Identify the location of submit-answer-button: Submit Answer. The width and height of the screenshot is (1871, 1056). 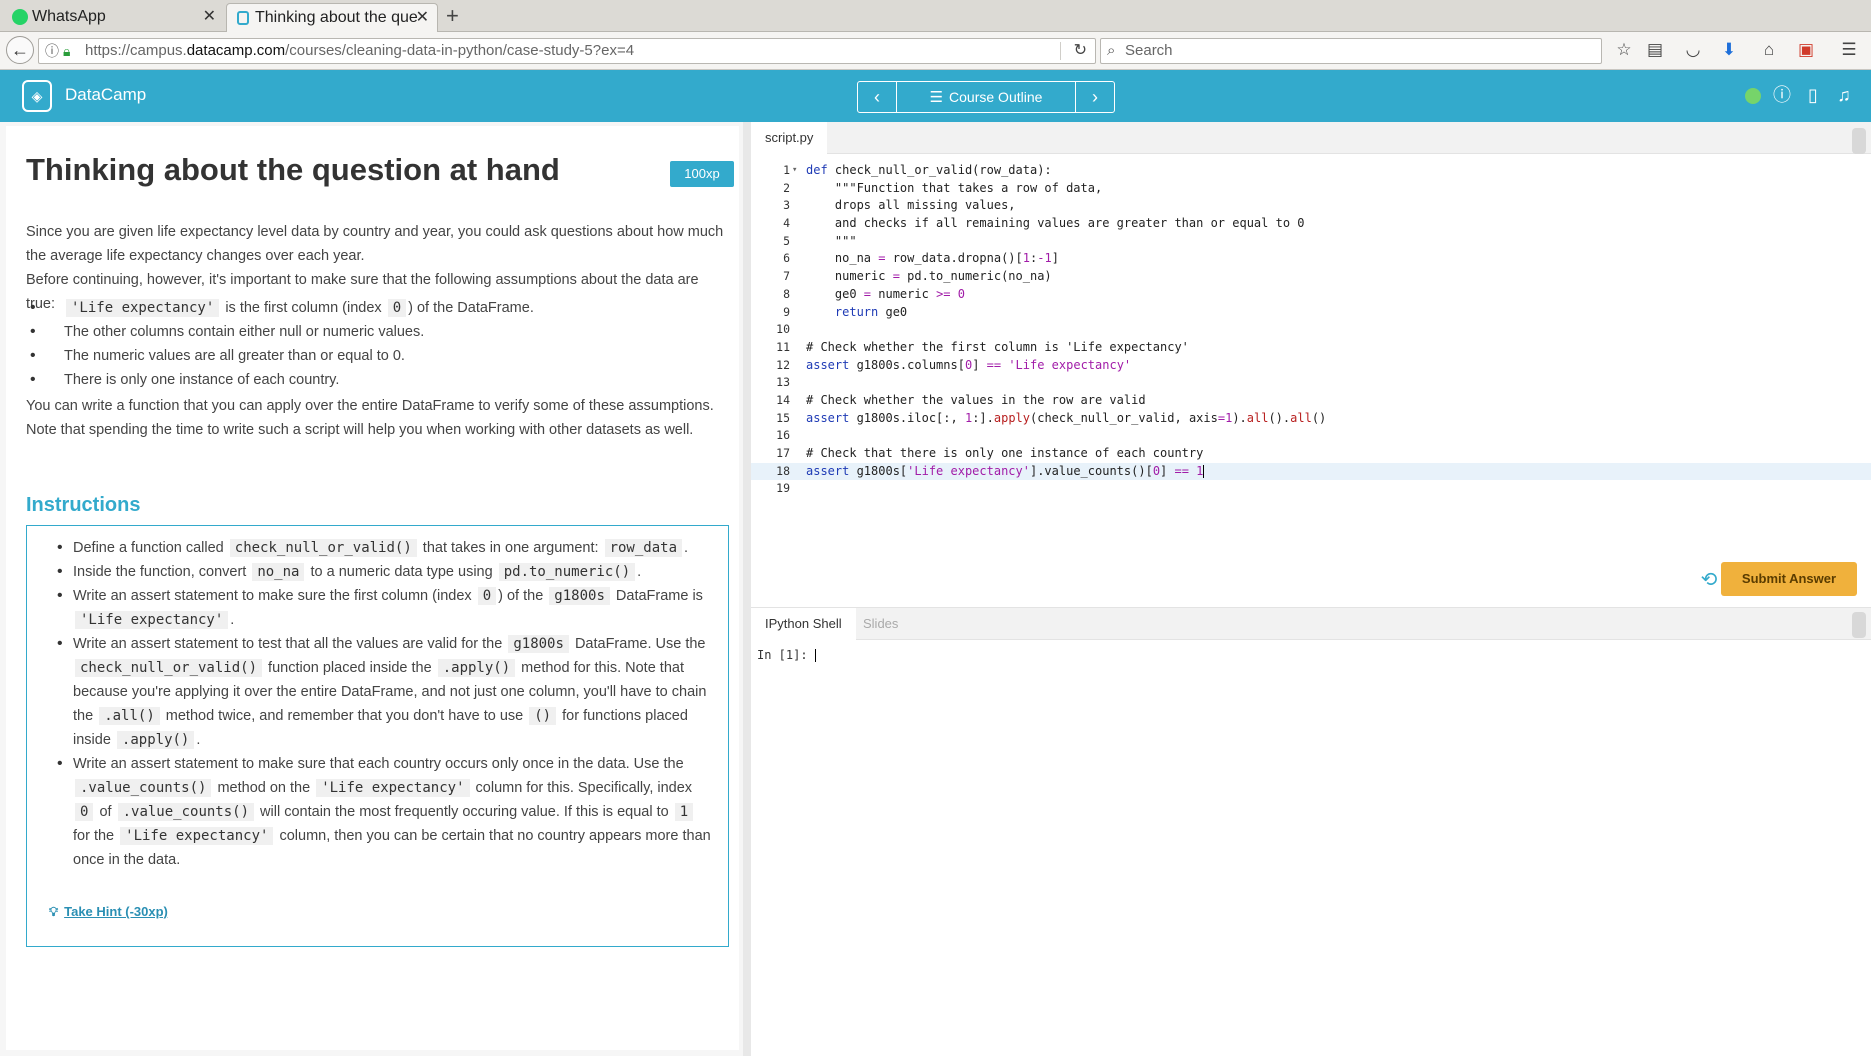
(1789, 579).